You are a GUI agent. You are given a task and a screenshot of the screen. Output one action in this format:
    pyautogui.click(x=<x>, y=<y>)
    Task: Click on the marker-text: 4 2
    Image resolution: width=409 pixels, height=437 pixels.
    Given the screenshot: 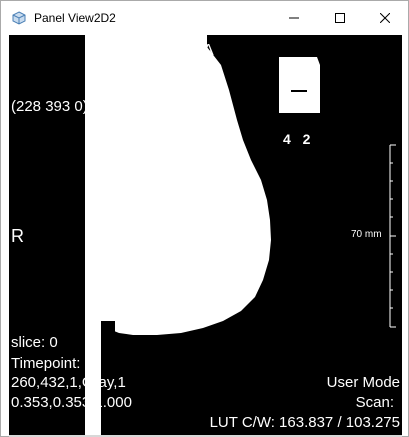 What is the action you would take?
    pyautogui.click(x=299, y=139)
    